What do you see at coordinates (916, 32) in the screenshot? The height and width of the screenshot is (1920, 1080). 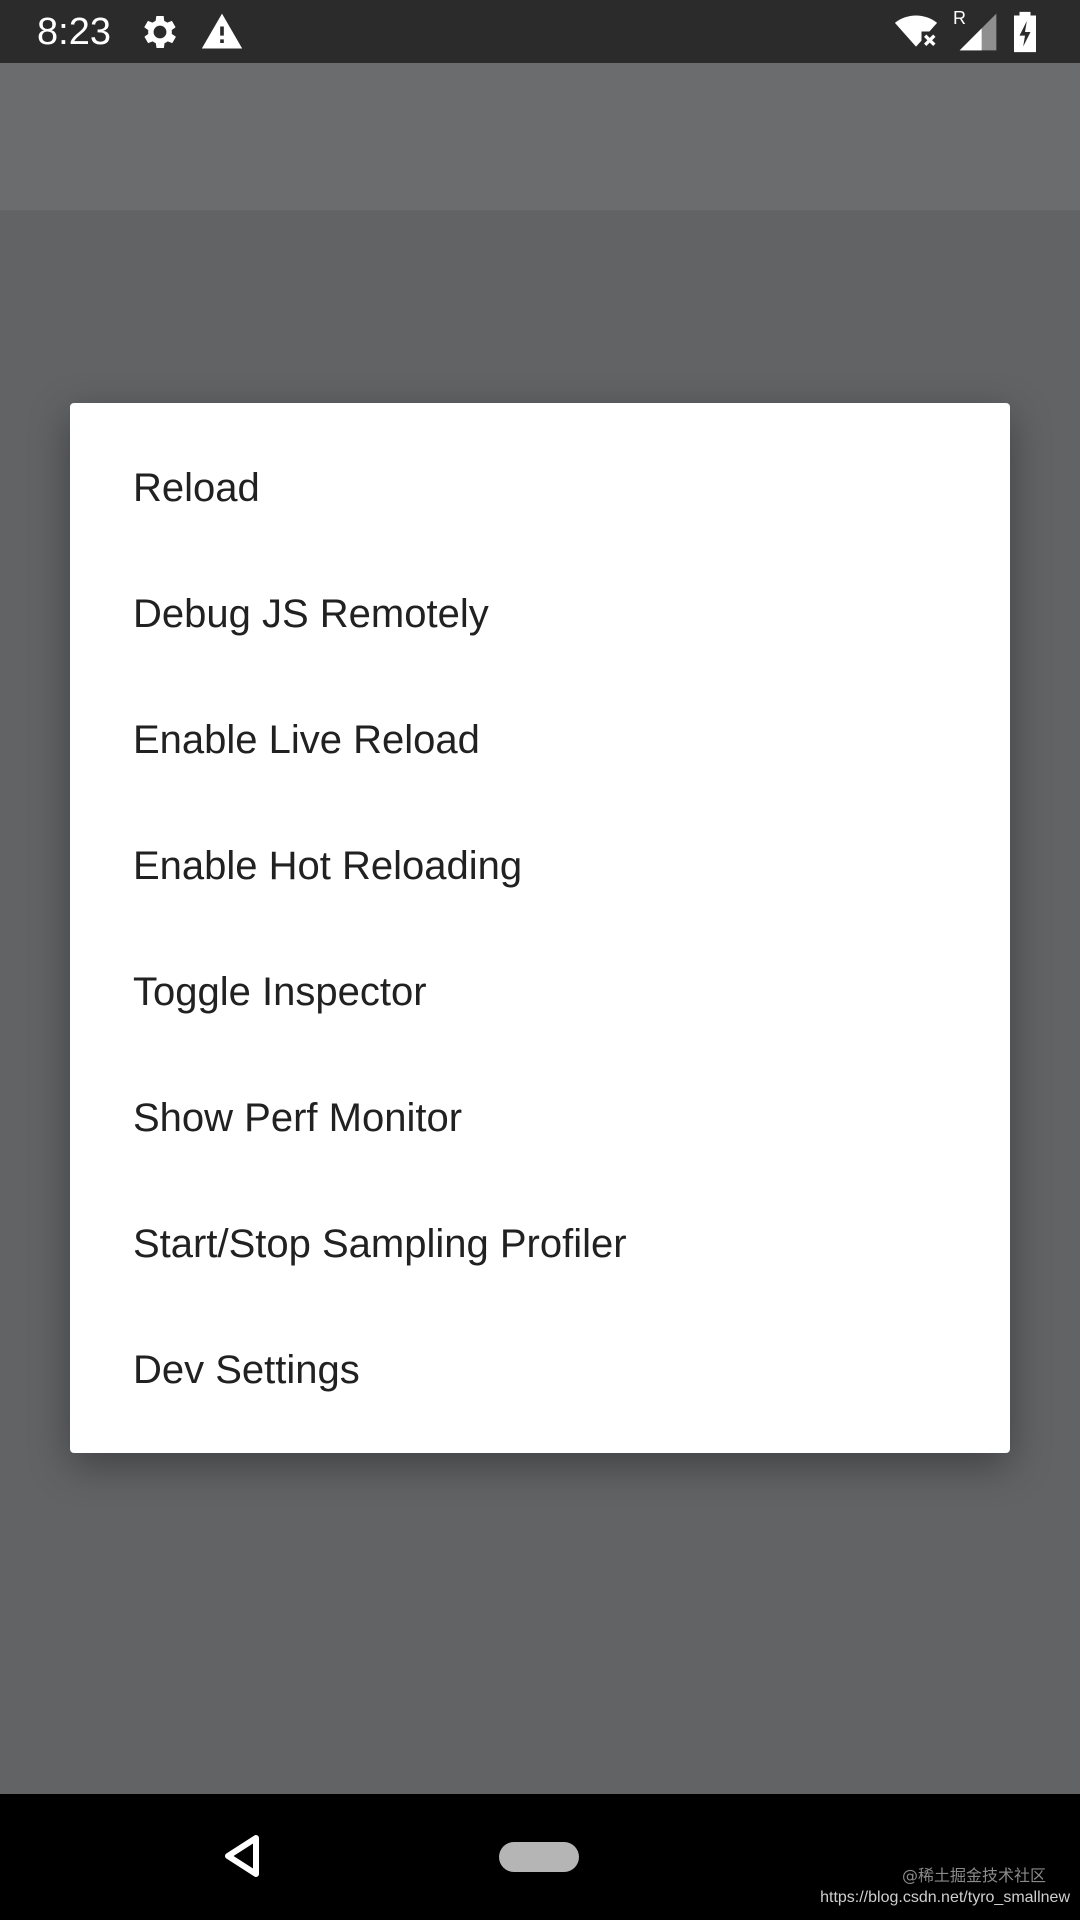 I see `wifi-no-internet-icon` at bounding box center [916, 32].